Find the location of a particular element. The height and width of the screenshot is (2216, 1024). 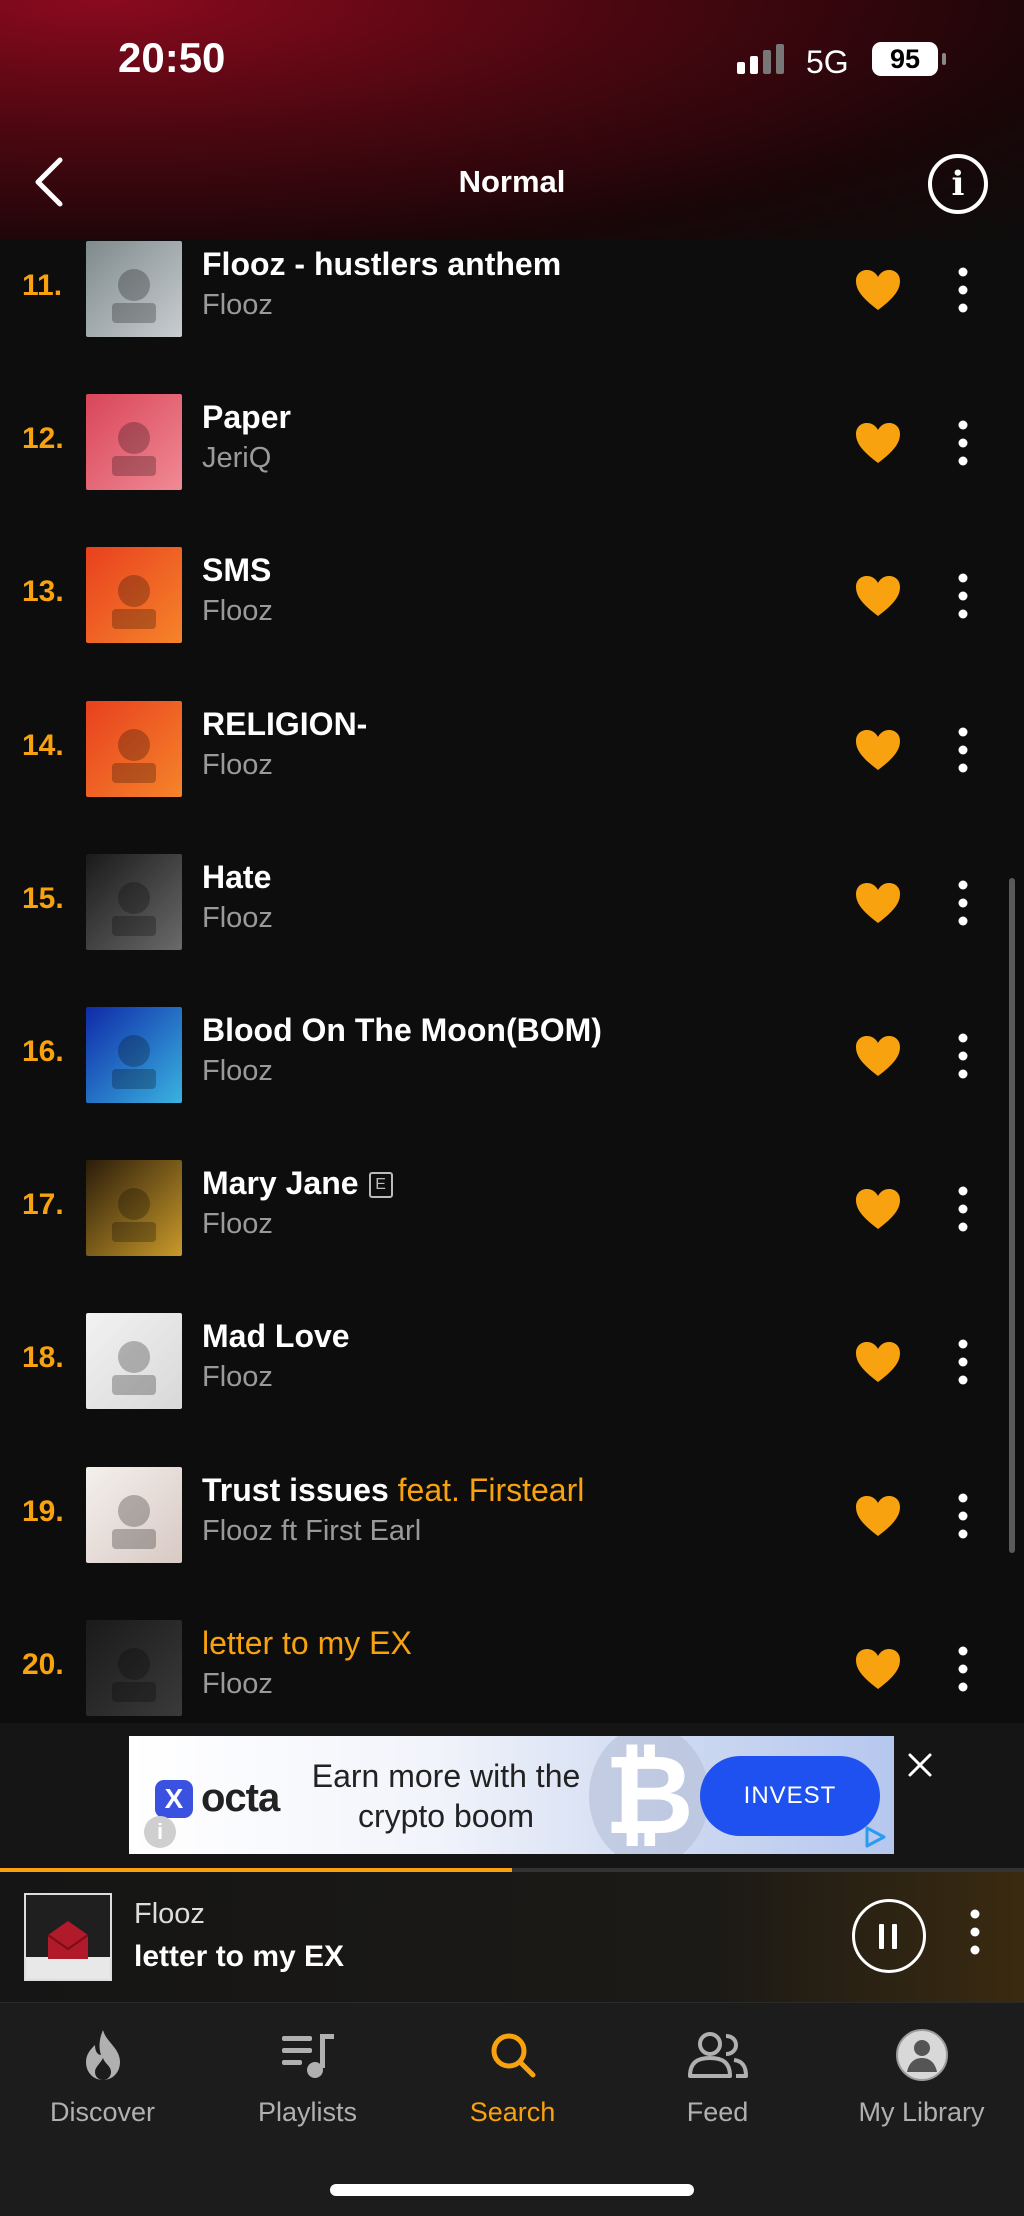

pause-button is located at coordinates (889, 1936).